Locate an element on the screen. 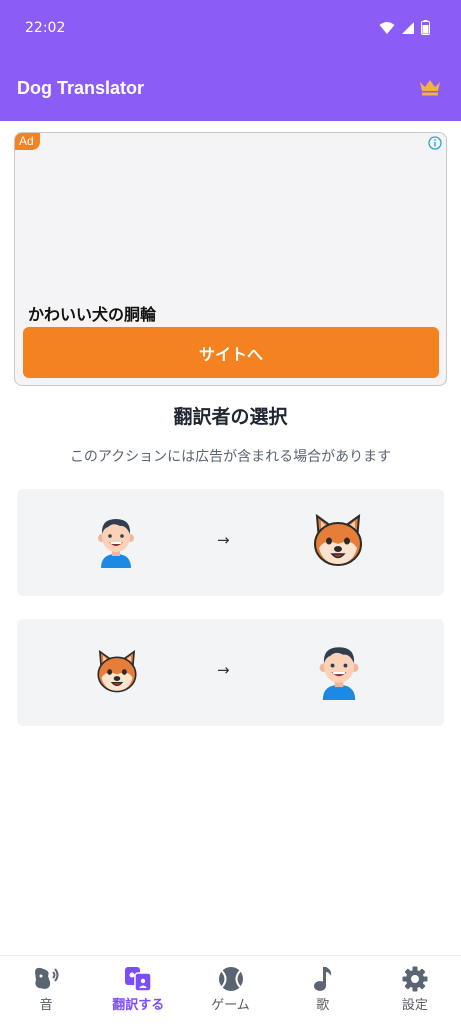  nav-item-game: ゲーム is located at coordinates (230, 990).